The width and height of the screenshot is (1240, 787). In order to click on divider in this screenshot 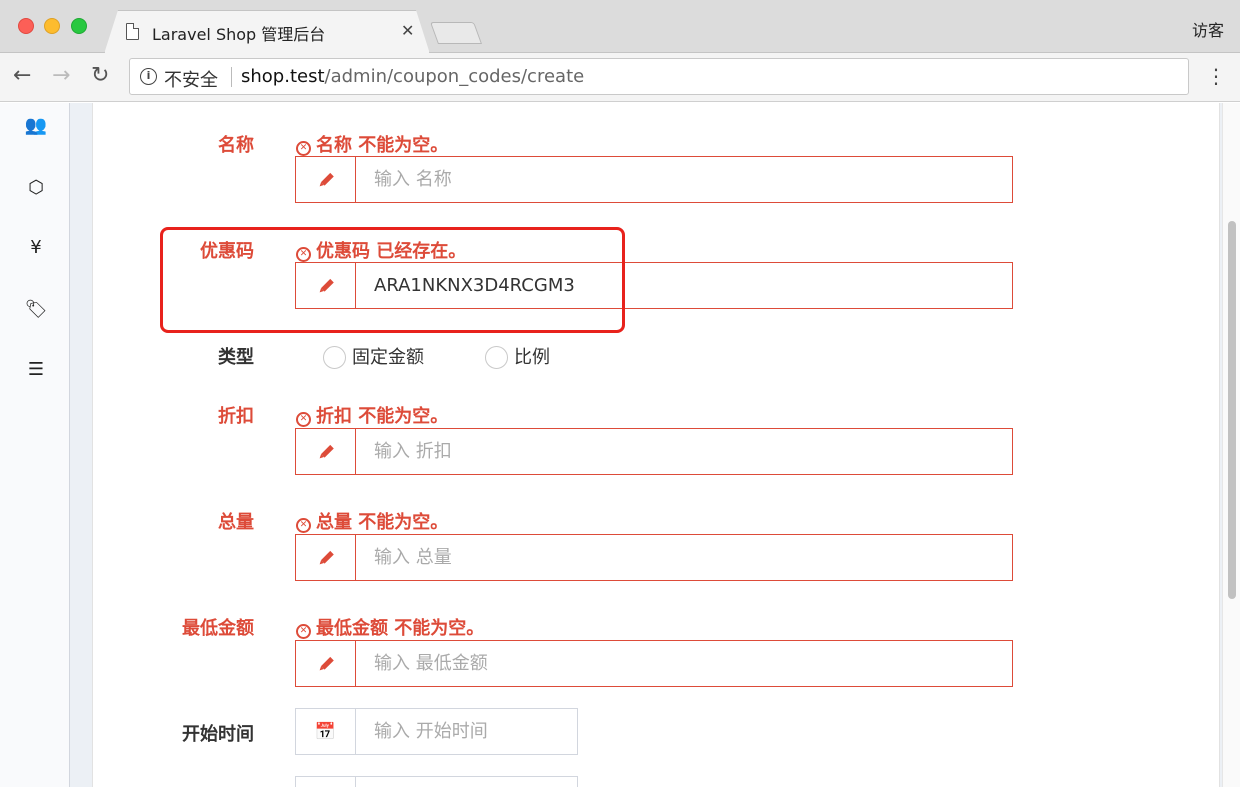, I will do `click(231, 77)`.